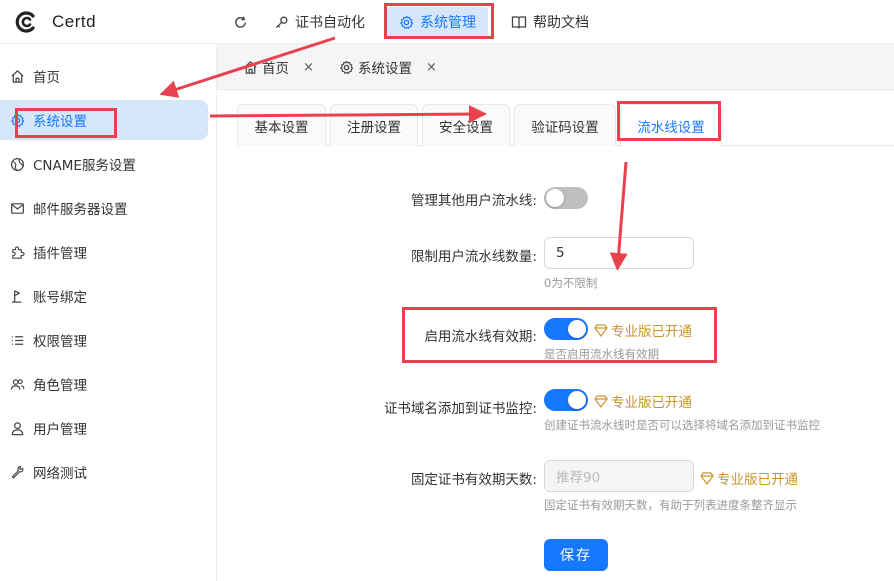 This screenshot has height=581, width=894. What do you see at coordinates (17, 208) in the screenshot?
I see `mail-icon` at bounding box center [17, 208].